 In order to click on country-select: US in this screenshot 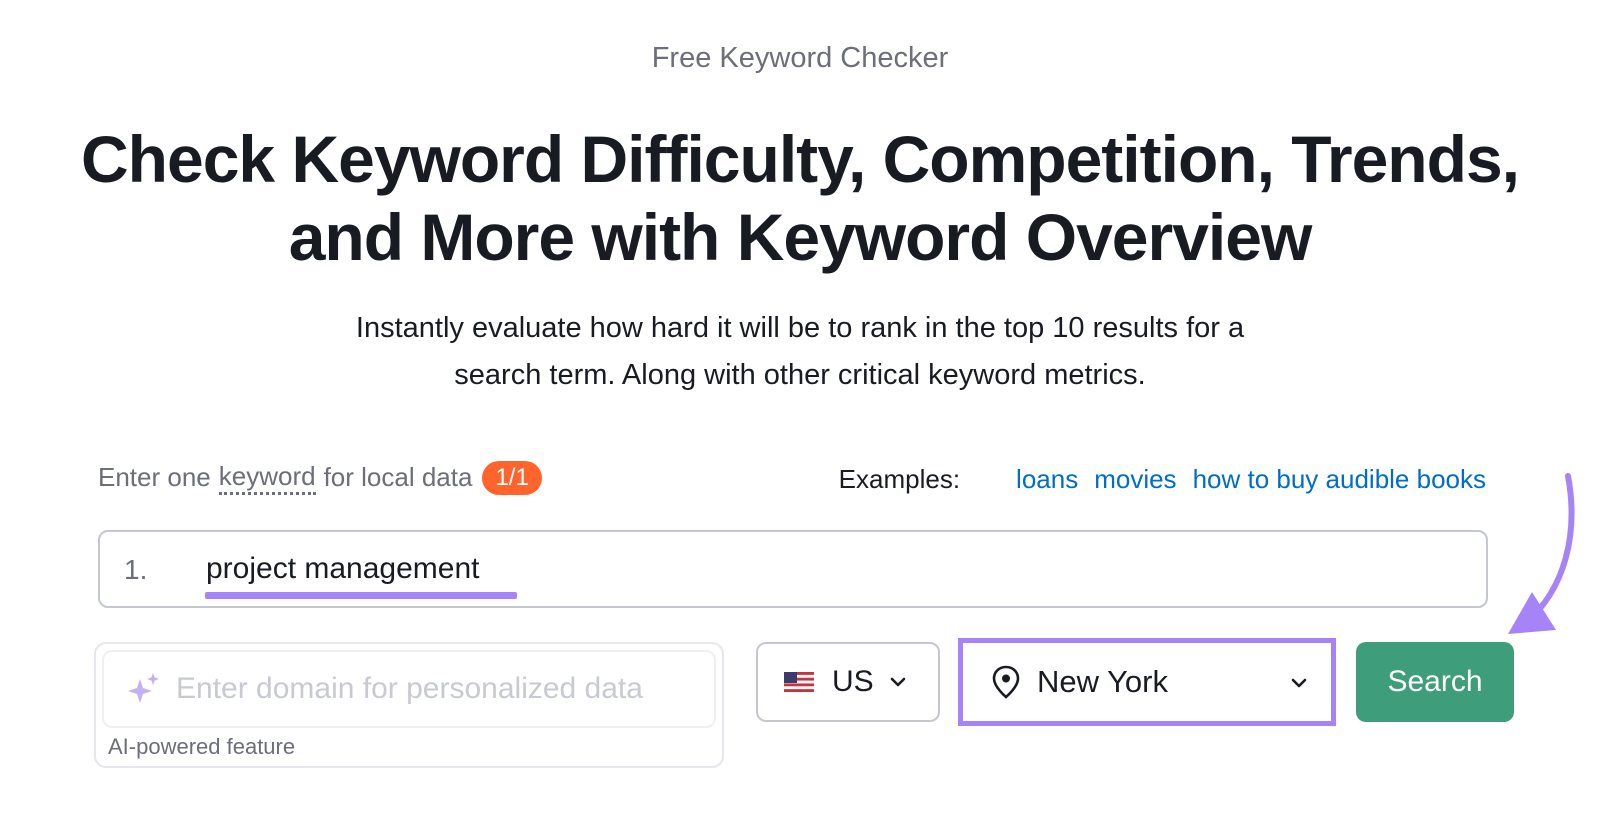, I will do `click(848, 682)`.